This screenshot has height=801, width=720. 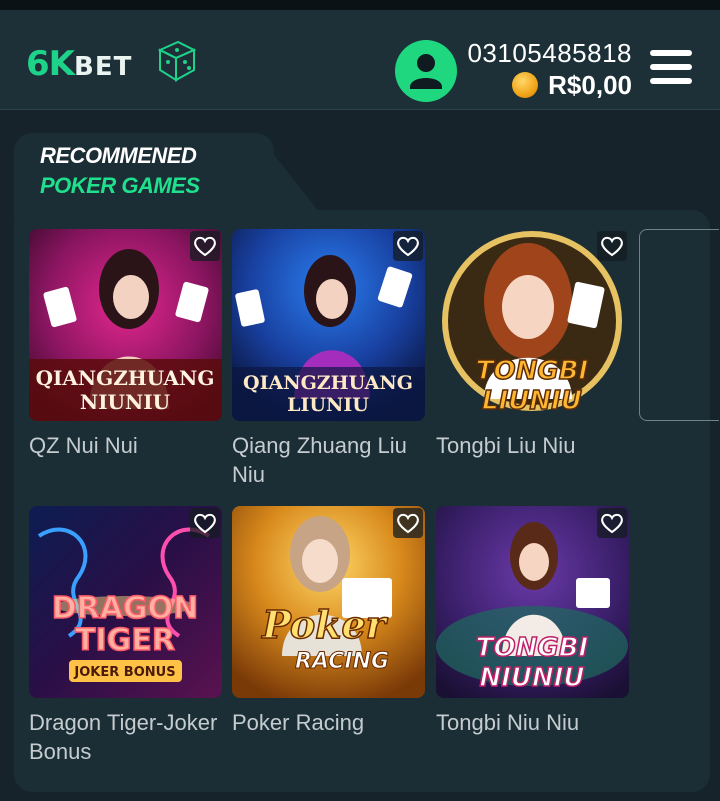 What do you see at coordinates (532, 325) in the screenshot?
I see `game-thumbnail: TONGBI LIUNIU` at bounding box center [532, 325].